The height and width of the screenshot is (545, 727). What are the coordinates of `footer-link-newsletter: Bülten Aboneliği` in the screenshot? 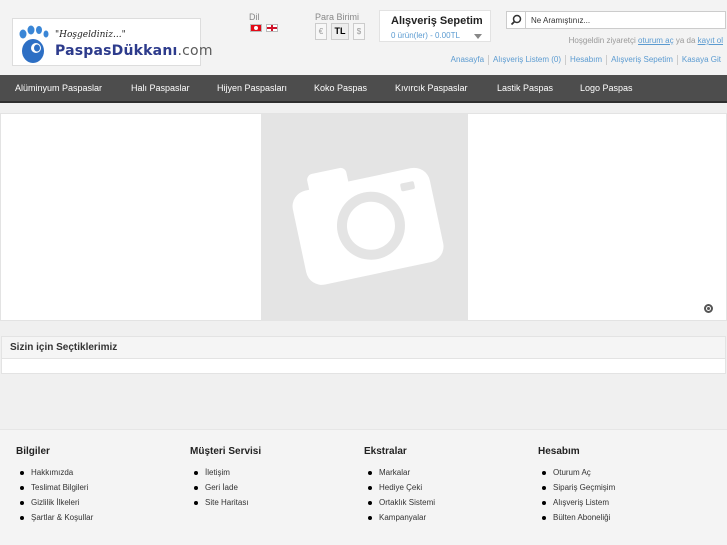 It's located at (623, 517).